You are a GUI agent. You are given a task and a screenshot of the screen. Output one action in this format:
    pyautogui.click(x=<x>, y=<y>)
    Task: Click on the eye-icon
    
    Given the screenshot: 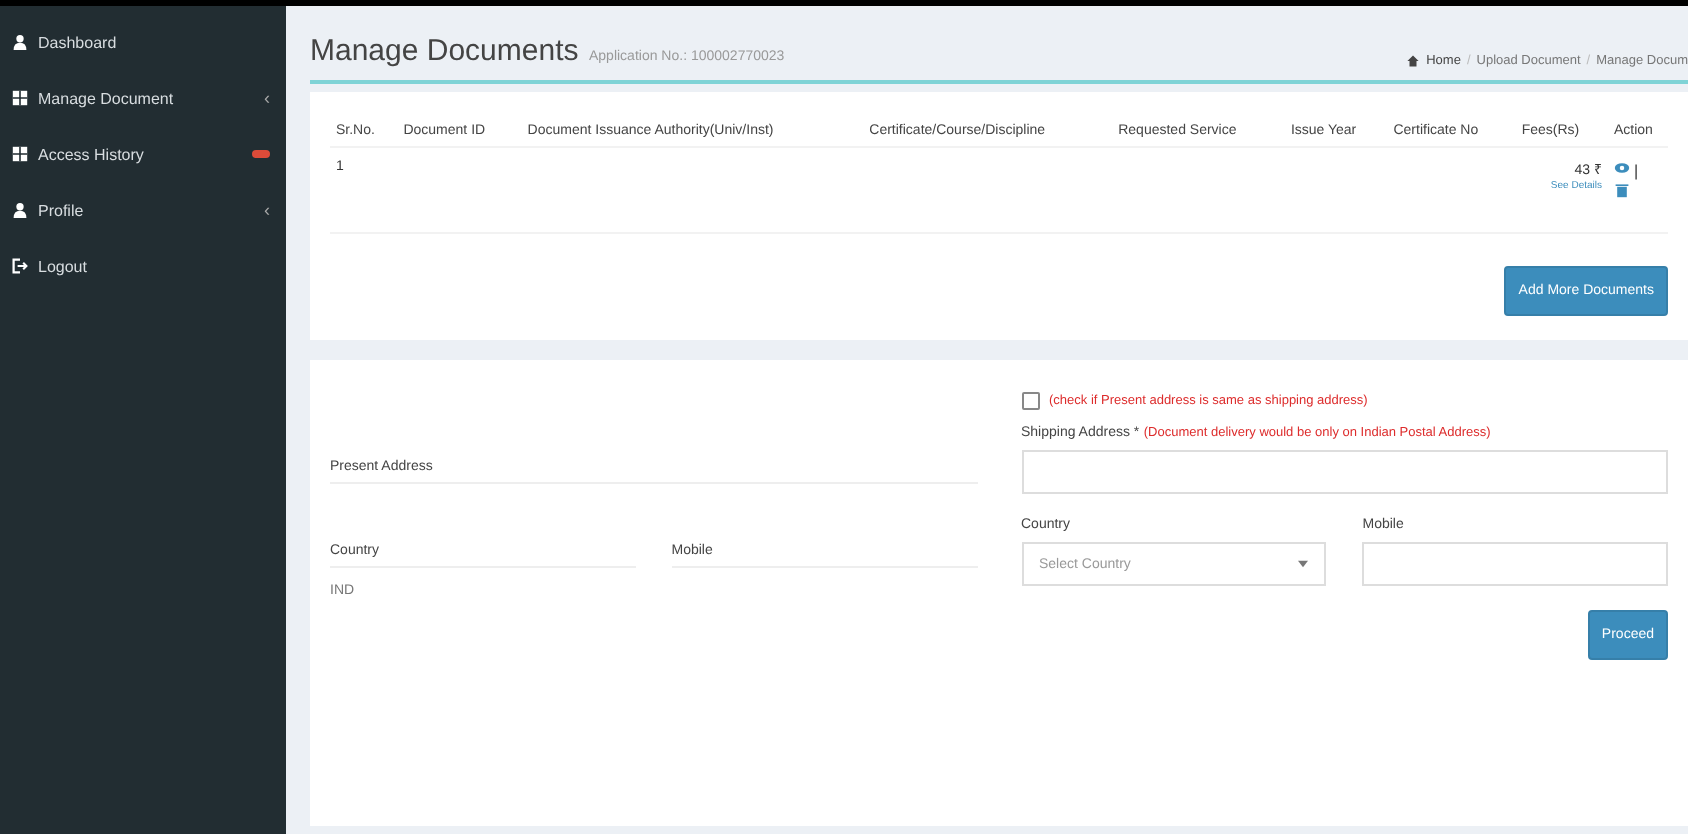 What is the action you would take?
    pyautogui.click(x=1622, y=168)
    